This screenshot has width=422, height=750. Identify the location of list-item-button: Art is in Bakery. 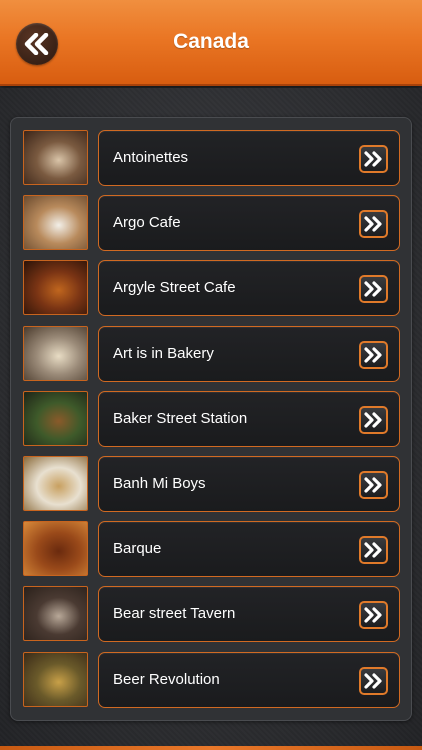
(249, 354).